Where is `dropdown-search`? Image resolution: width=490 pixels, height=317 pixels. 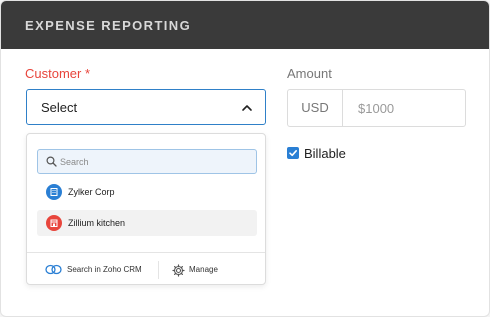
dropdown-search is located at coordinates (147, 161).